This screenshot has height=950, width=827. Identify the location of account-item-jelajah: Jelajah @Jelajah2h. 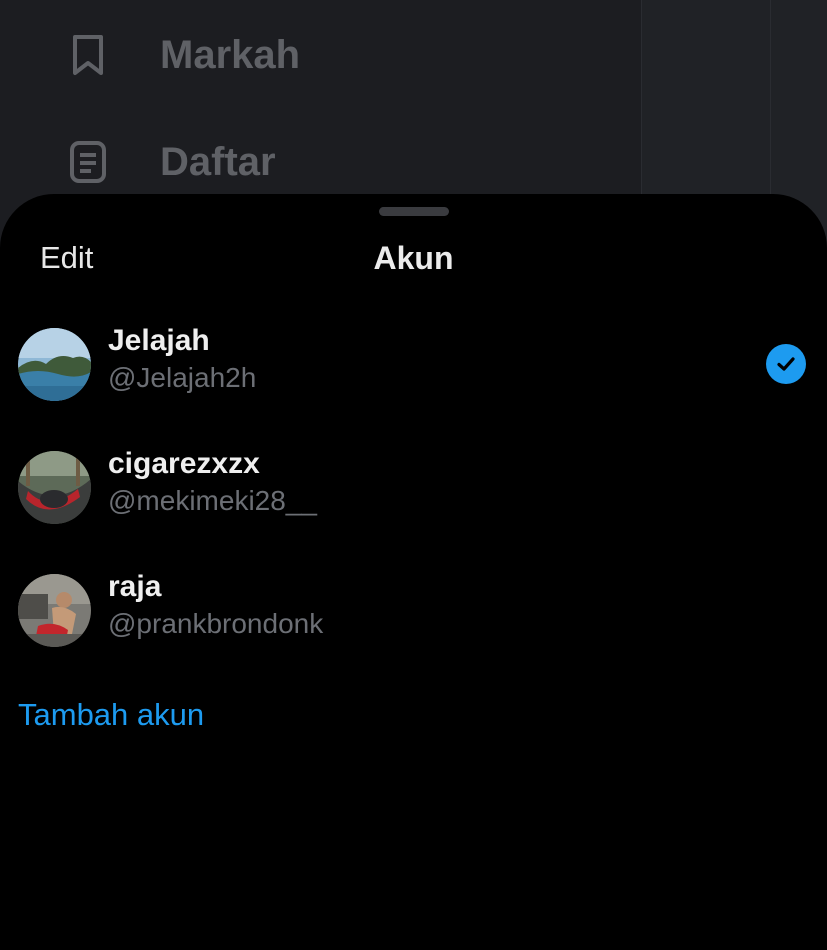
(418, 364).